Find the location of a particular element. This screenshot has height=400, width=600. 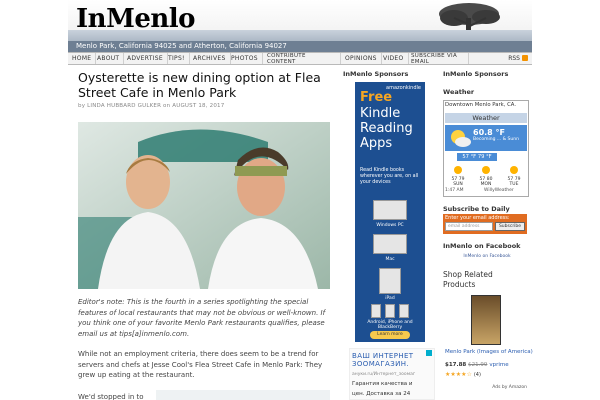

kindle-headline-2: Reading is located at coordinates (386, 128).